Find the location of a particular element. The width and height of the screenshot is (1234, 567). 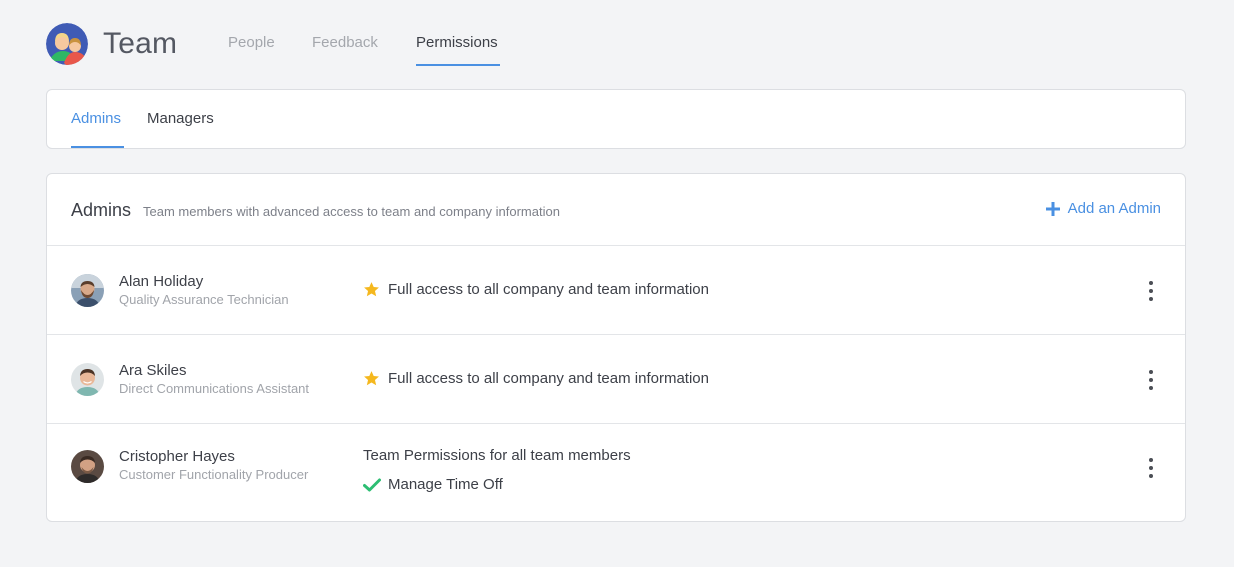

permission-item: Manage Time Off is located at coordinates (433, 484).